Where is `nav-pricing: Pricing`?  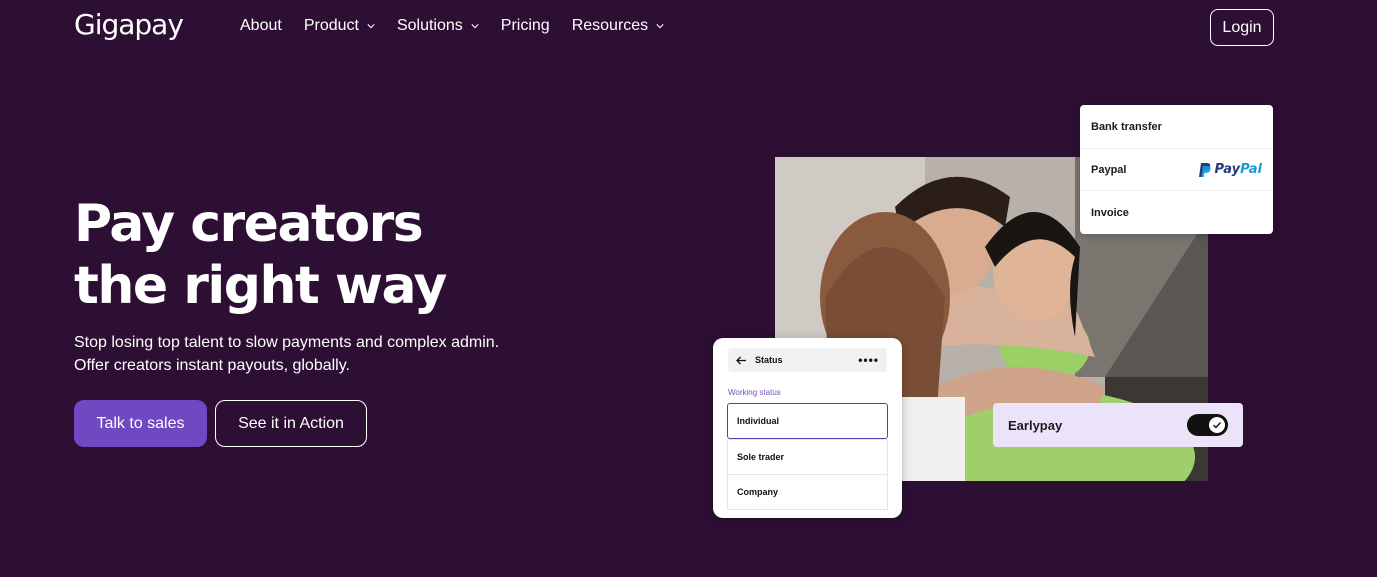
nav-pricing: Pricing is located at coordinates (525, 26).